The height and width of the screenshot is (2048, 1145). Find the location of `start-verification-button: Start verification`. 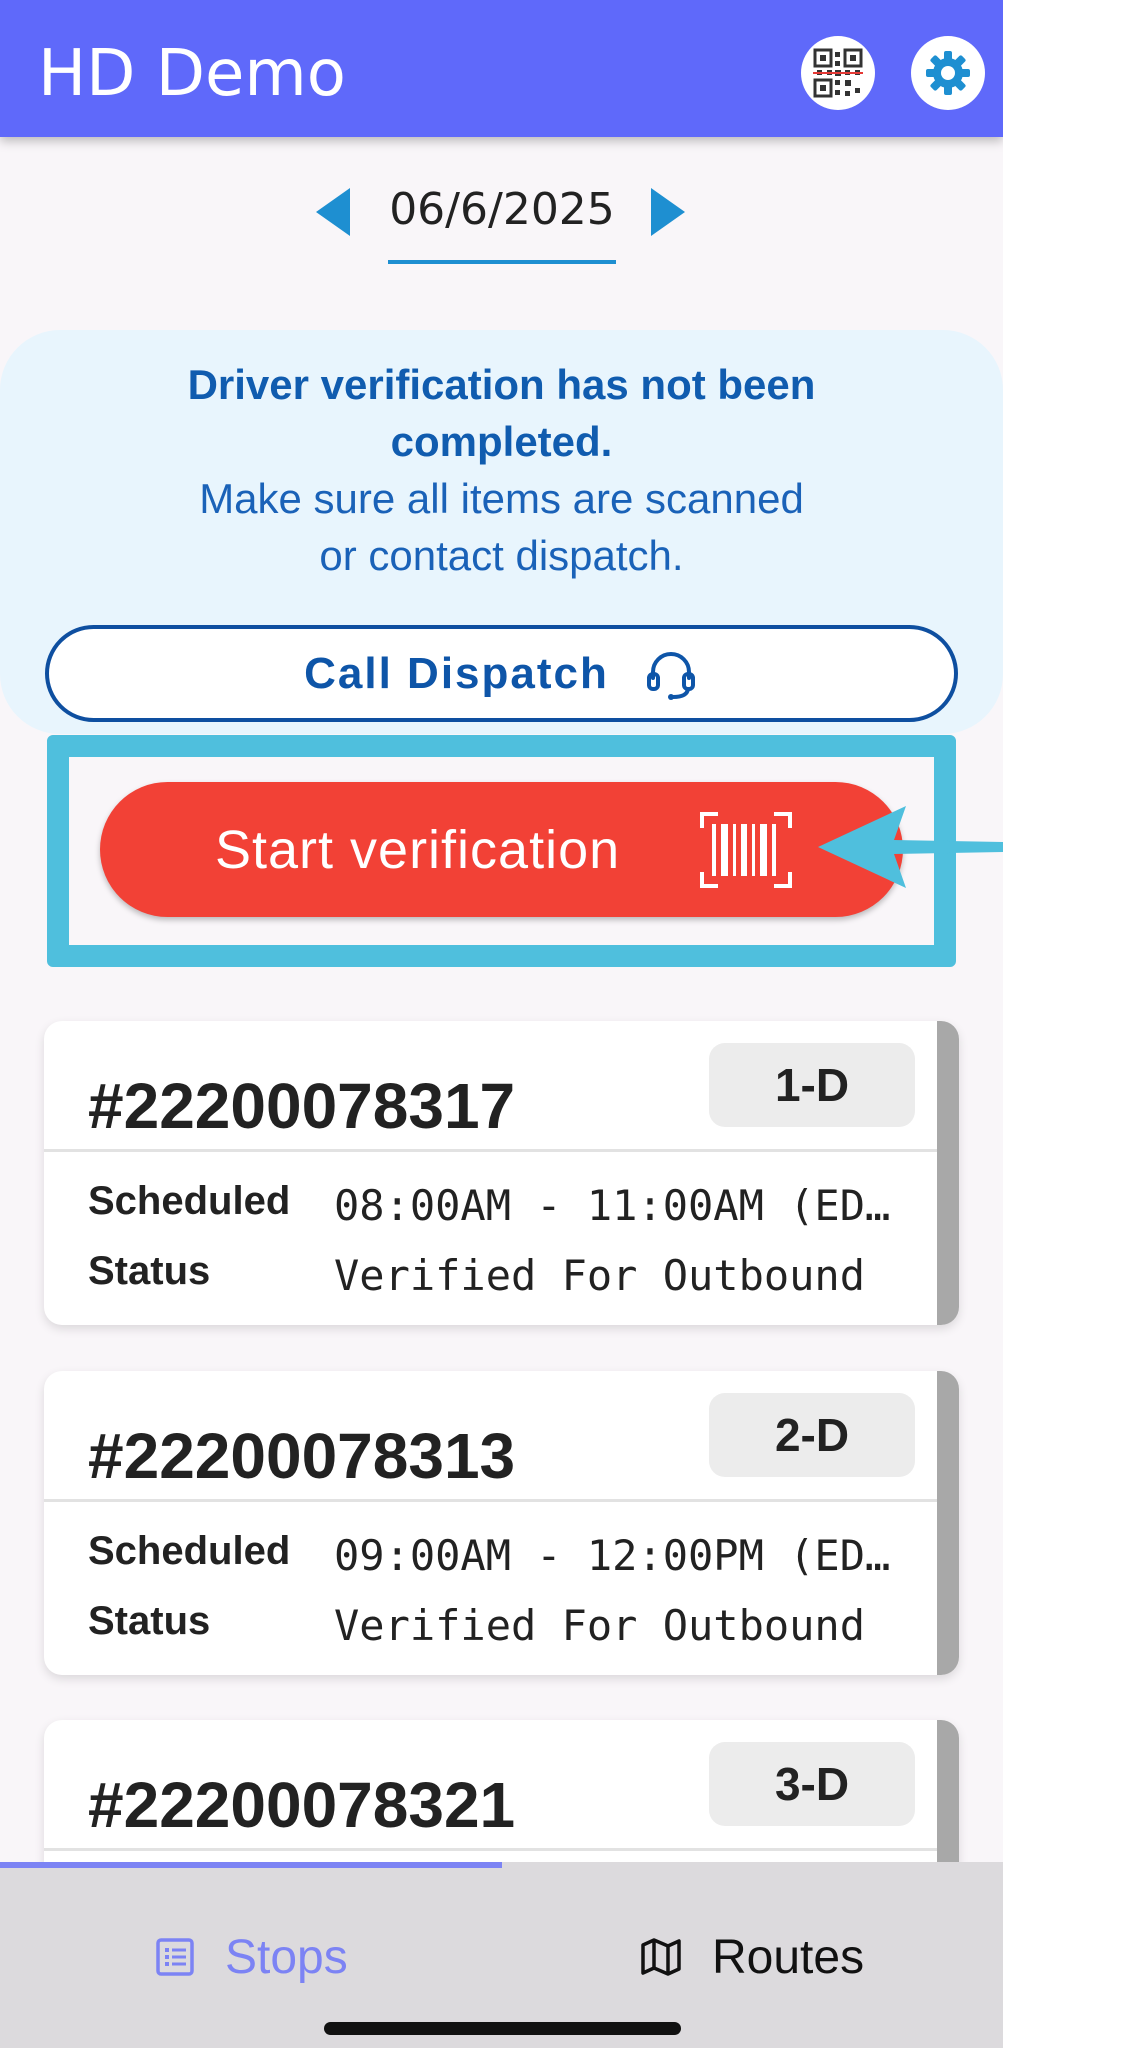

start-verification-button: Start verification is located at coordinates (501, 849).